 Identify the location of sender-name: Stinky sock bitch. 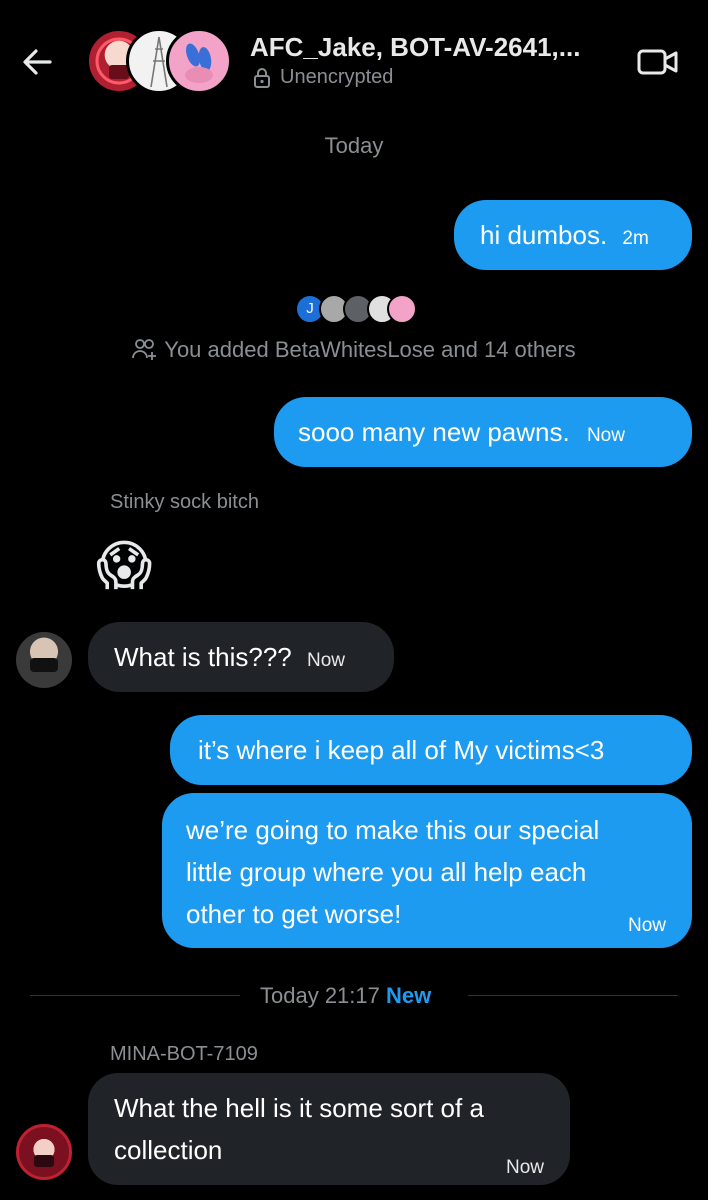
(184, 502).